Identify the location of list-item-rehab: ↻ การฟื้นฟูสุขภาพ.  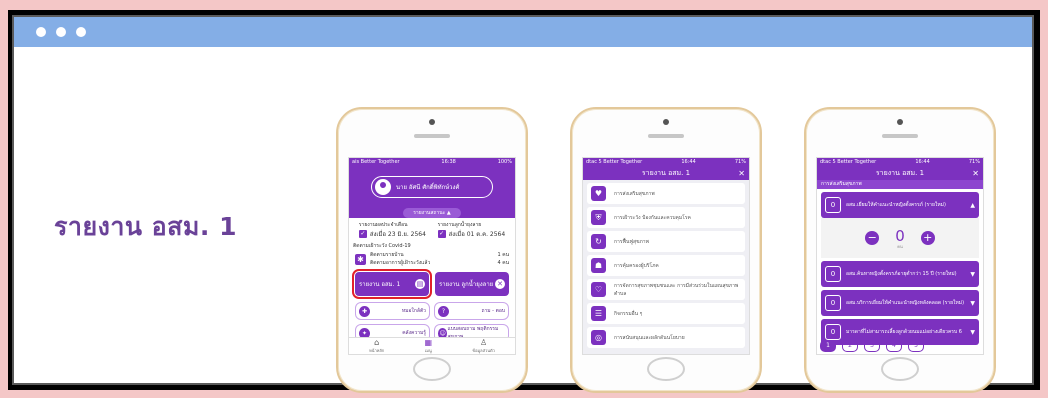
(666, 241).